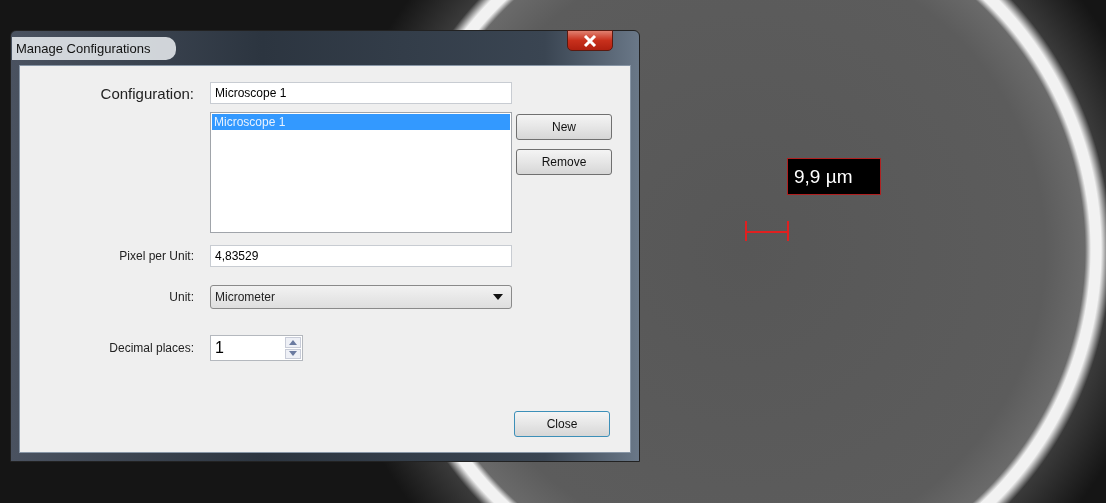 This screenshot has height=503, width=1106. I want to click on close-icon, so click(590, 40).